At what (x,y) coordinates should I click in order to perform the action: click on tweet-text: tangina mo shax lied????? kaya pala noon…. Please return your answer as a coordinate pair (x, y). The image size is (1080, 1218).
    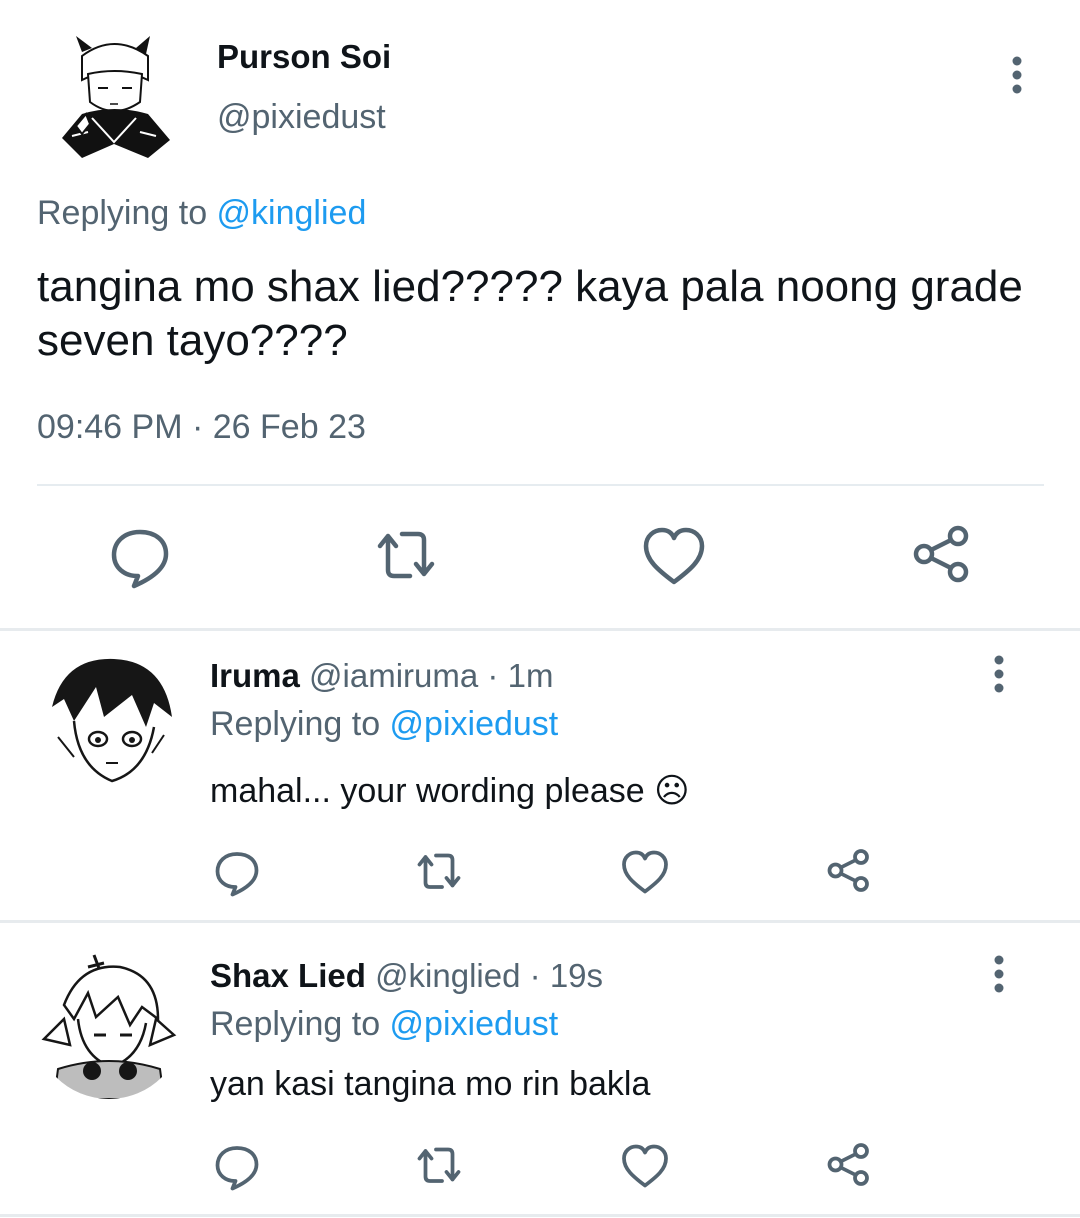
    Looking at the image, I should click on (530, 313).